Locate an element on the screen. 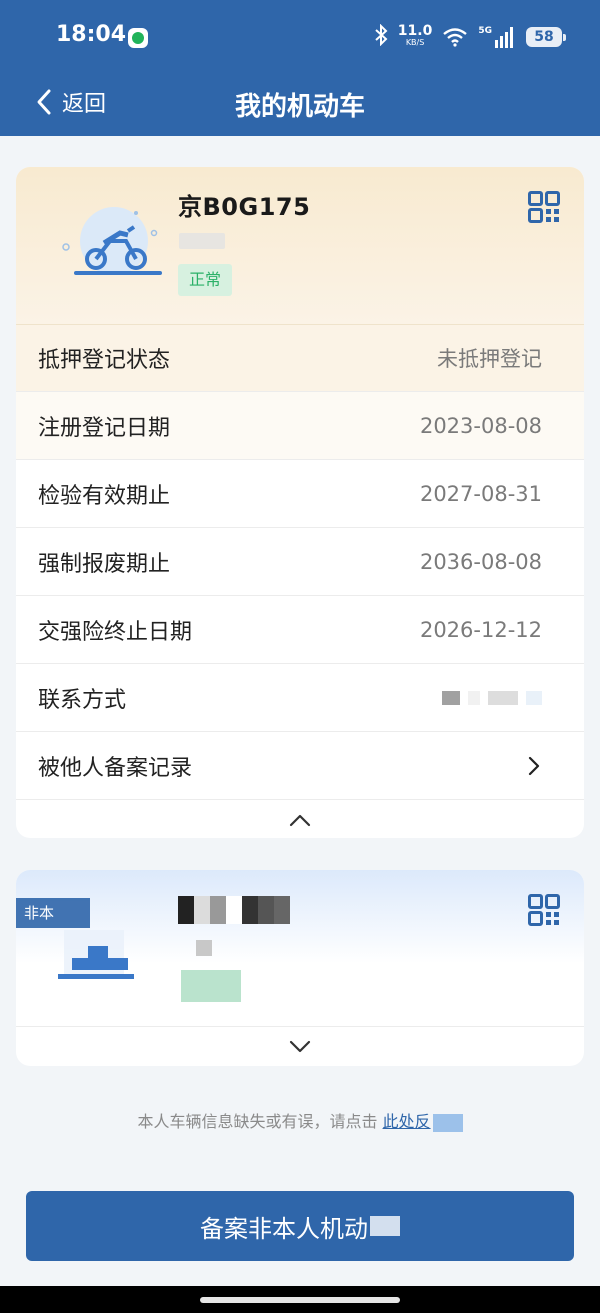 The height and width of the screenshot is (1313, 600). contact-value-blurred is located at coordinates (492, 697).